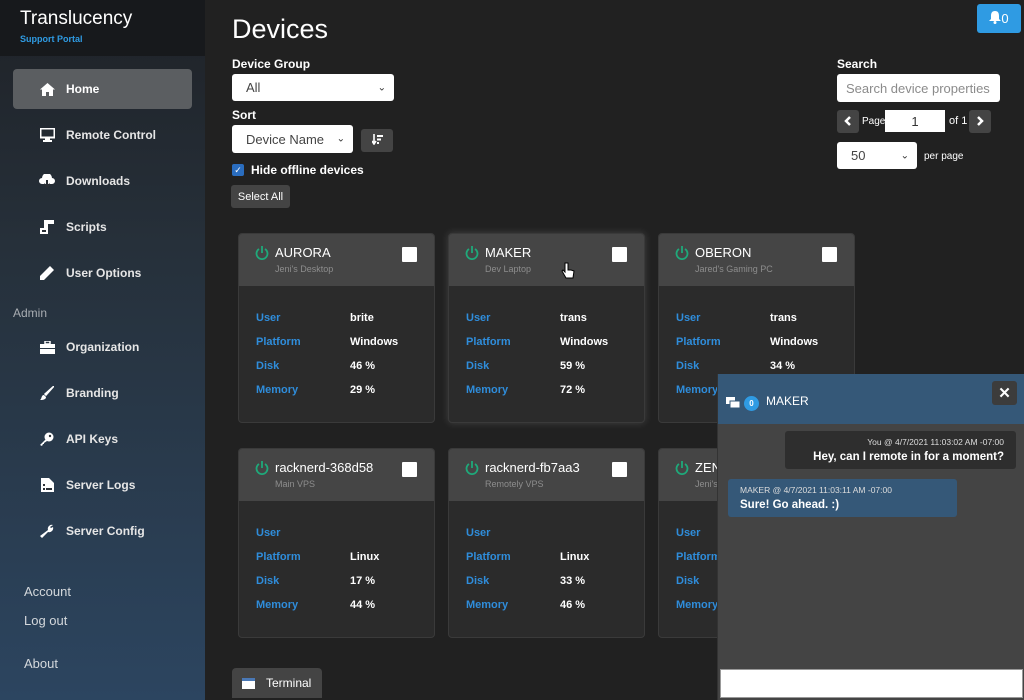  Describe the element at coordinates (280, 29) in the screenshot. I see `page-title: Devices` at that location.